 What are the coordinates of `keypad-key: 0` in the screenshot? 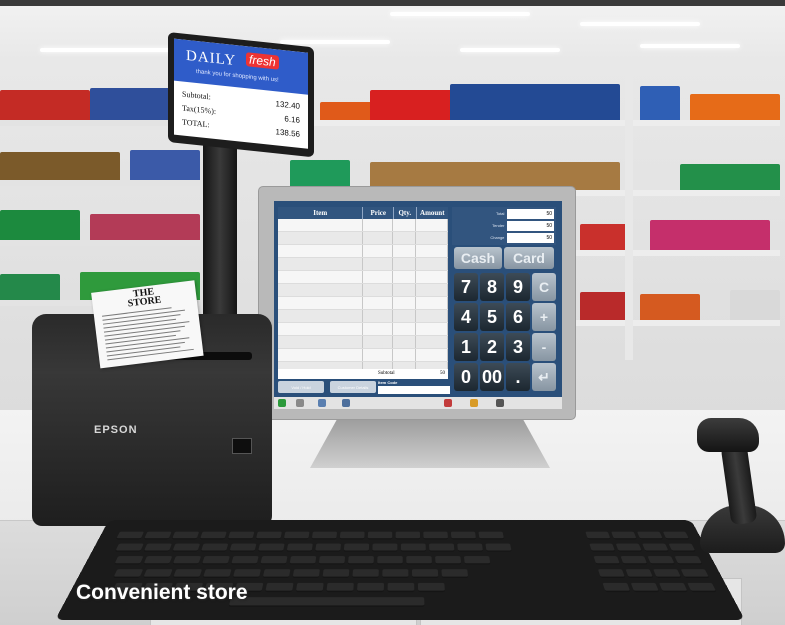 It's located at (466, 377).